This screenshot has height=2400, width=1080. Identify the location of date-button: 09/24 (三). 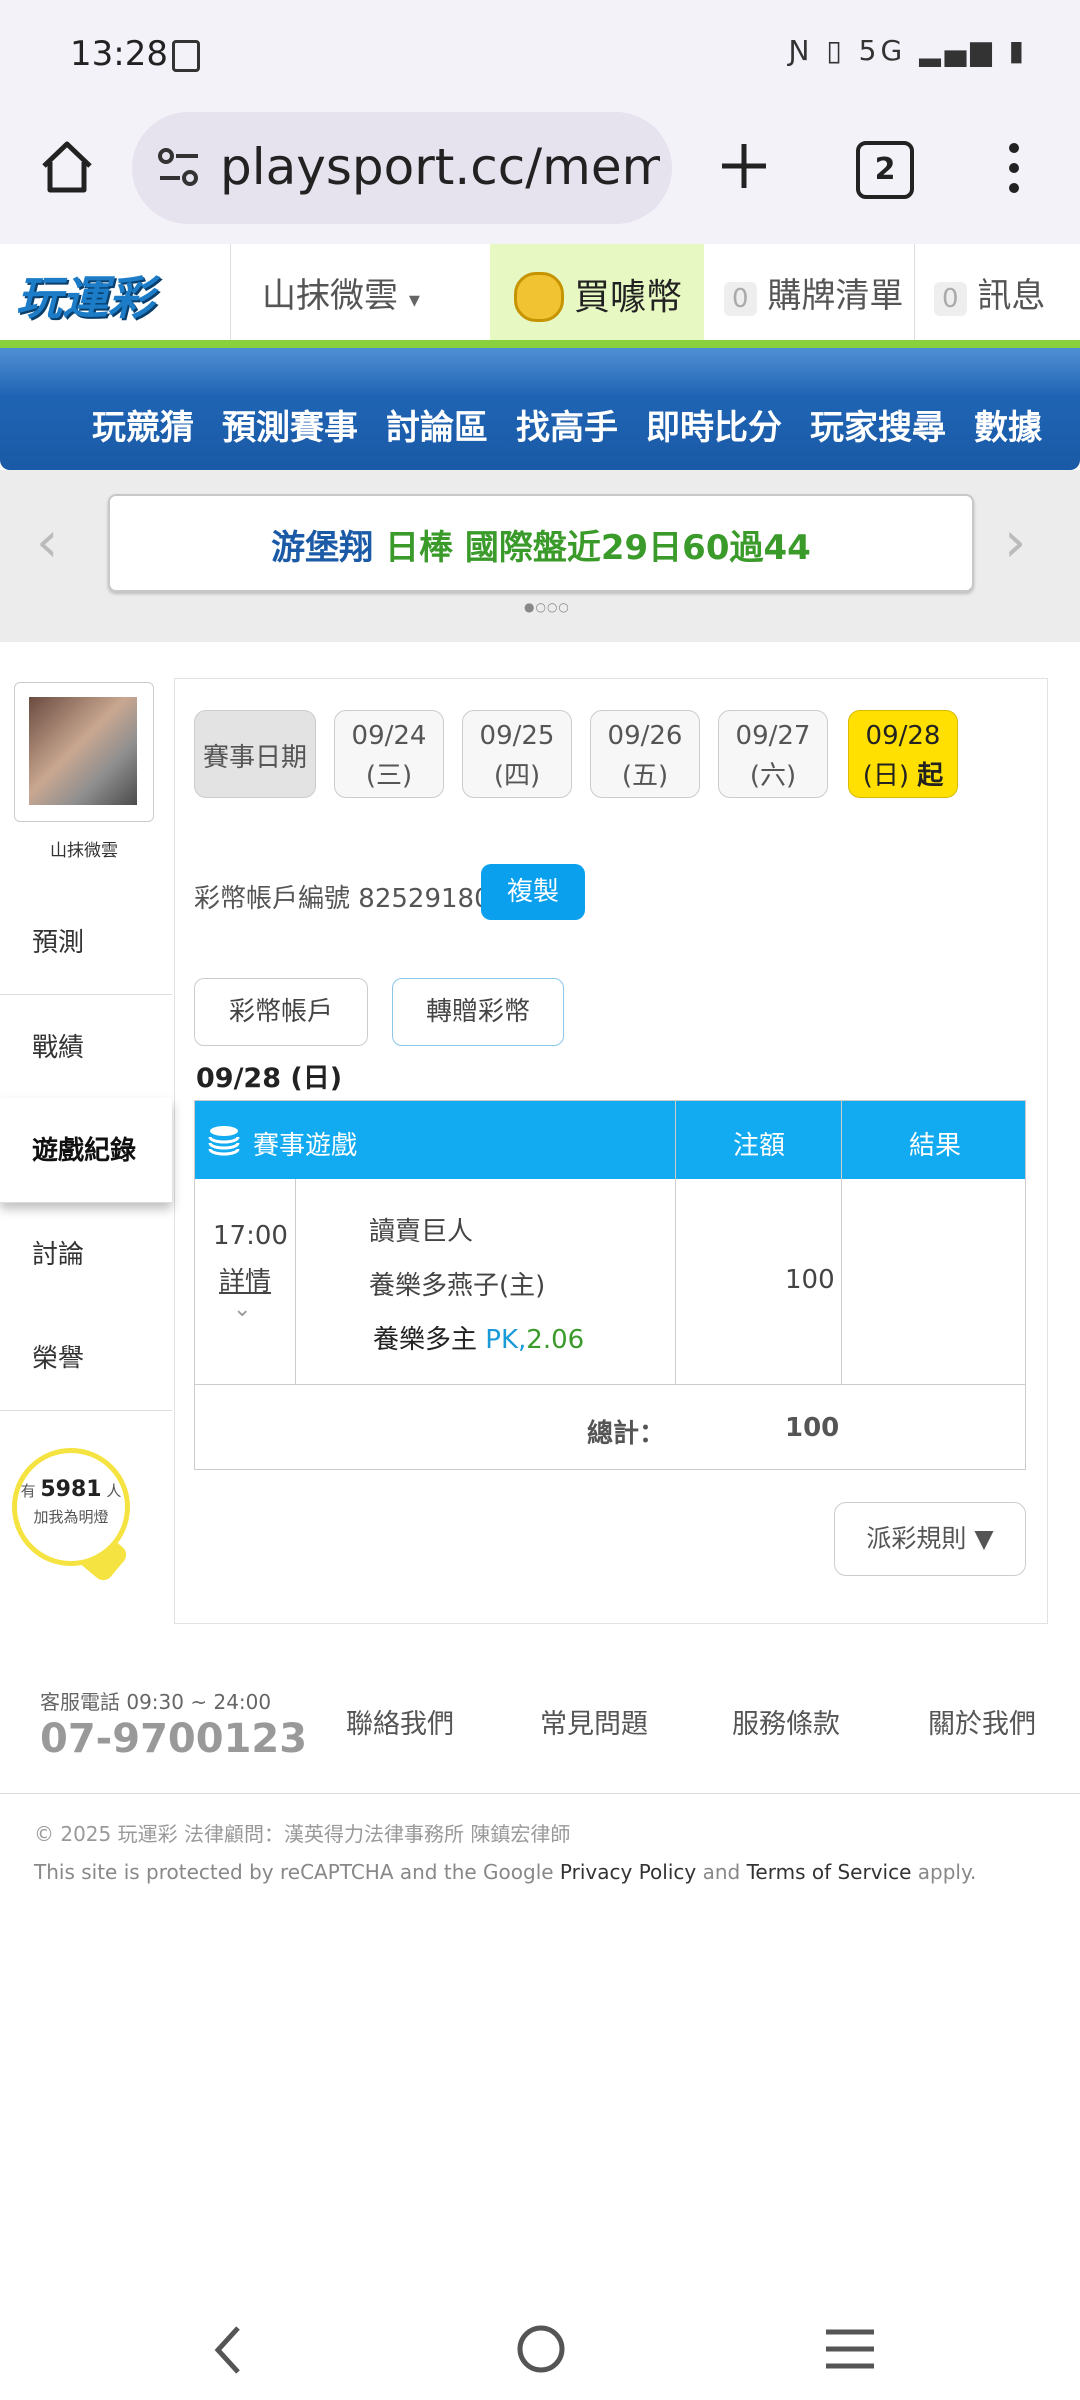
(389, 754).